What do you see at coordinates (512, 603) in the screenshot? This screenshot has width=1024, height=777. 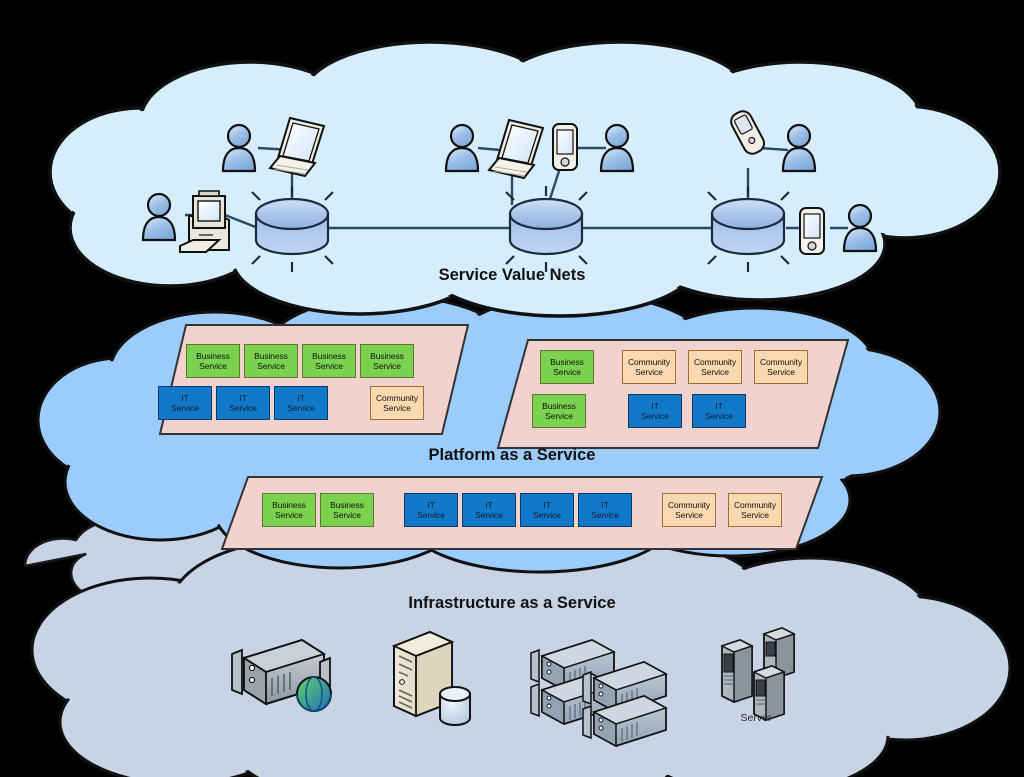 I see `layer-label-infrastructure-as-a-service: Infrastructure as a Service` at bounding box center [512, 603].